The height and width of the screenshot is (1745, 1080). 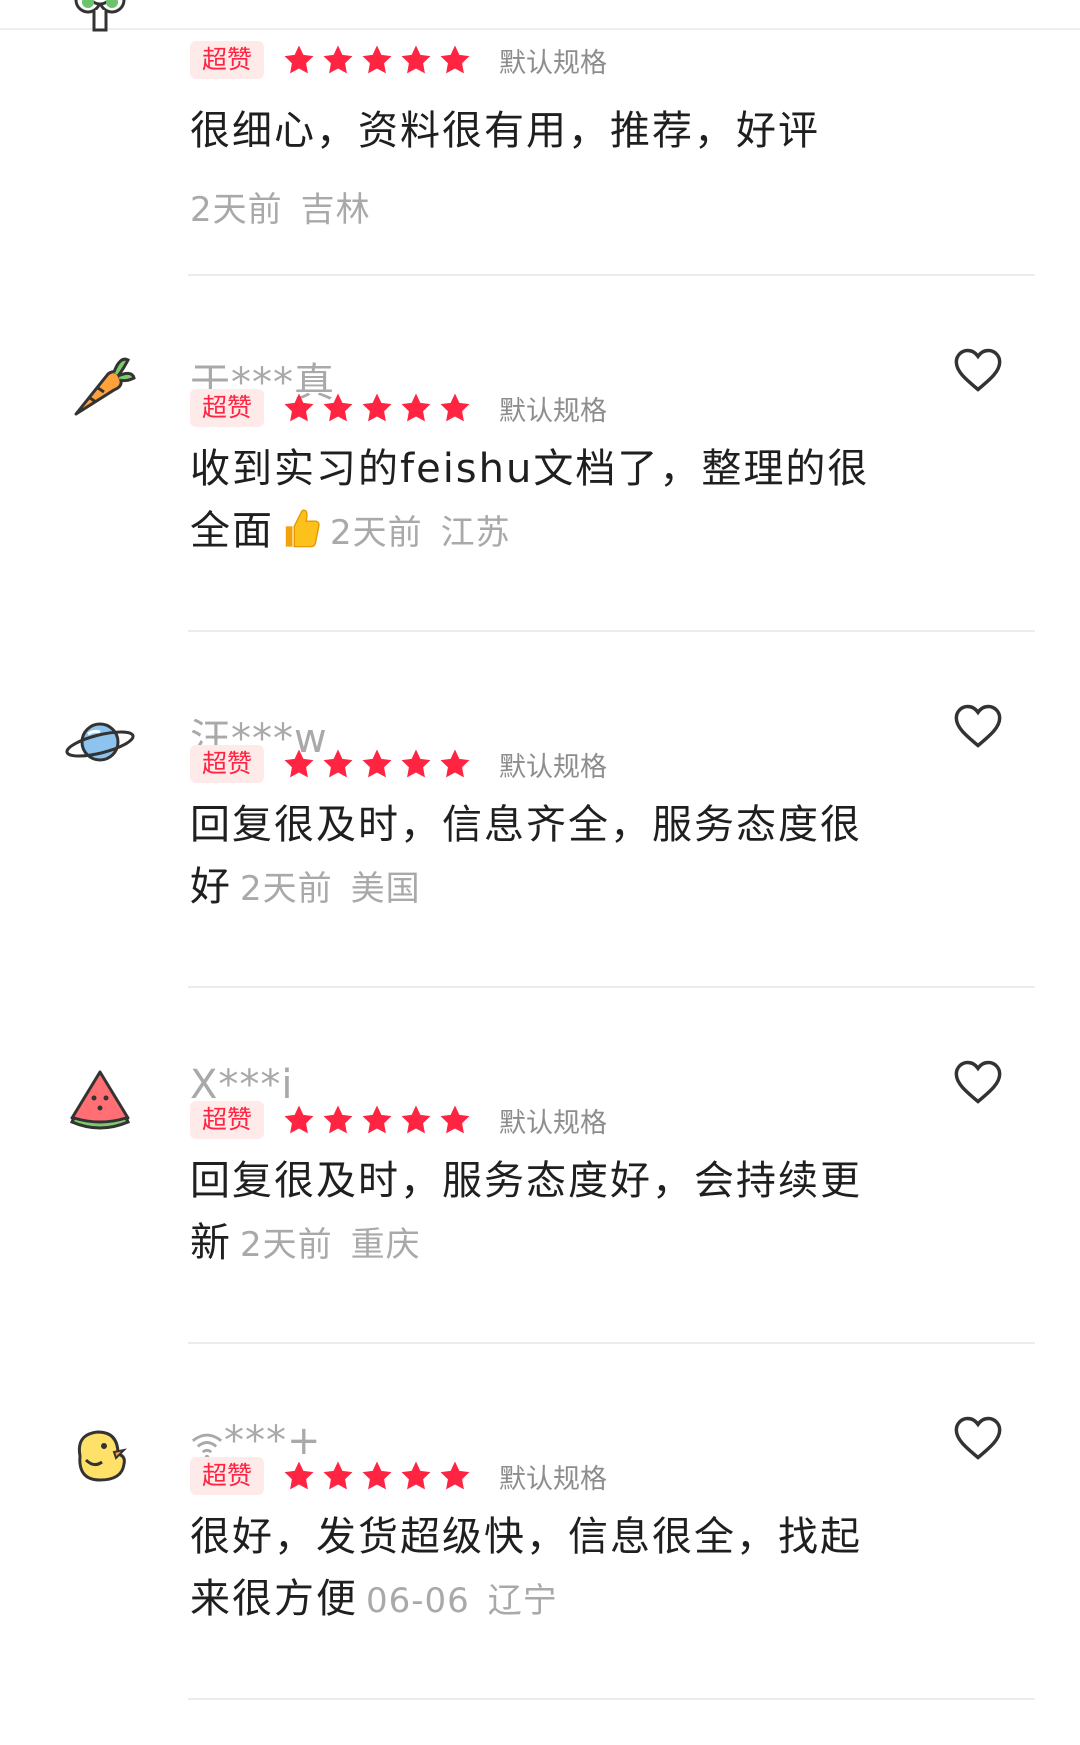 I want to click on review-meta: 2天前 重庆, so click(x=330, y=1245).